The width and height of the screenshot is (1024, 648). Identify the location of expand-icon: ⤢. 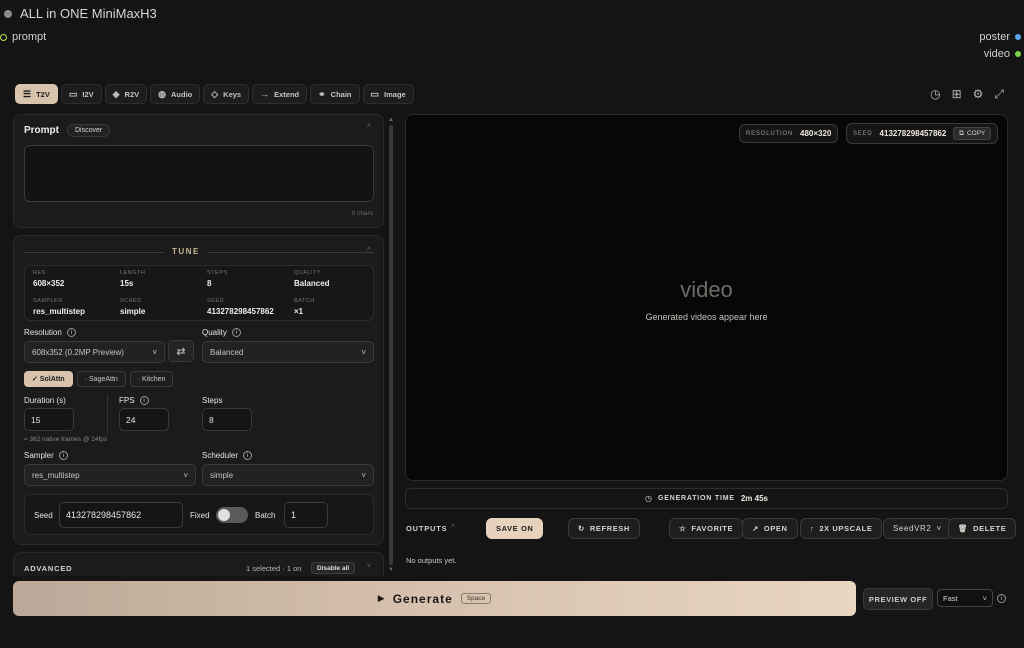
(999, 94).